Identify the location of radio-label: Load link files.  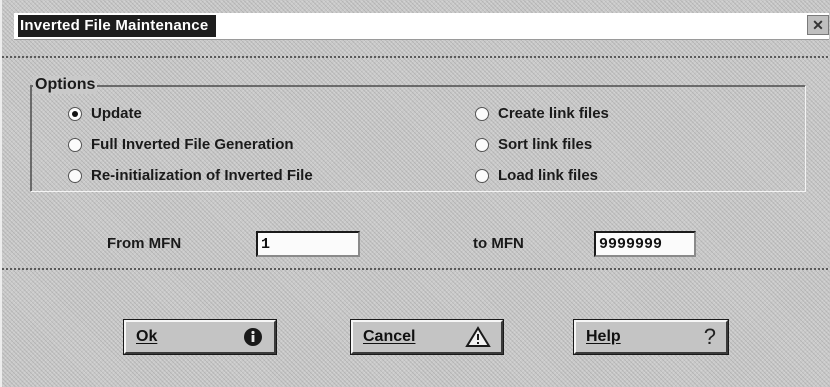
(548, 175).